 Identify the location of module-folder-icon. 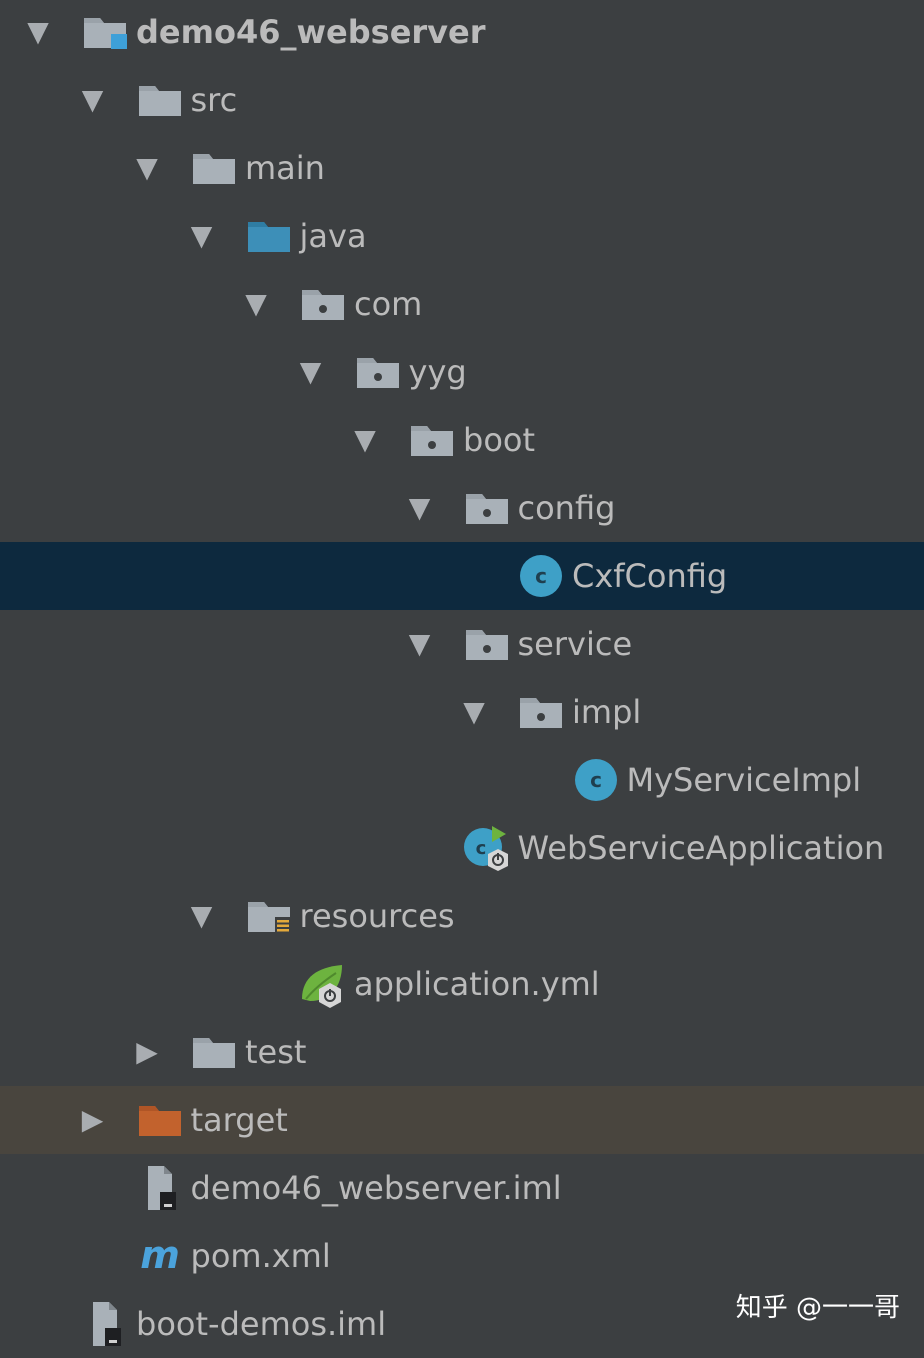
(105, 33).